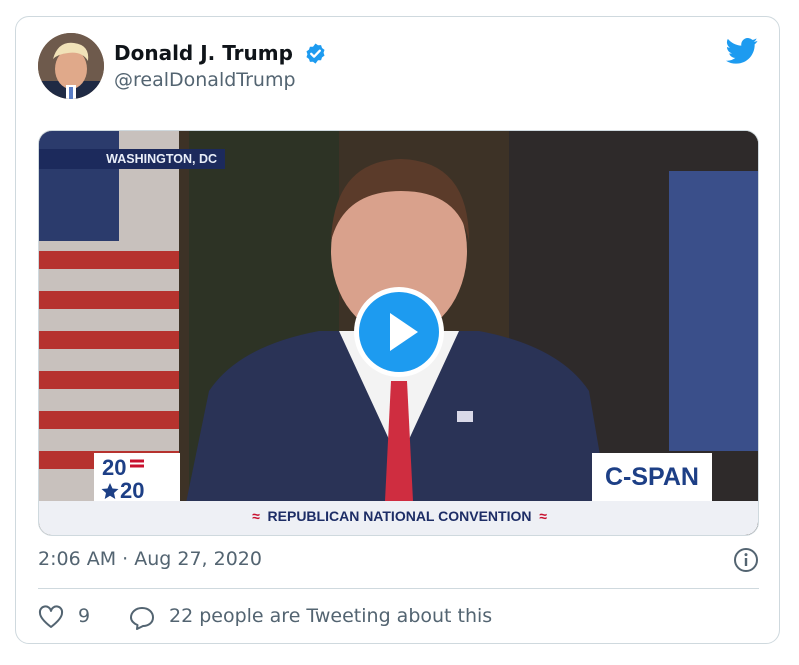 The width and height of the screenshot is (799, 665). I want to click on author-handle: @realDonaldTrump, so click(205, 80).